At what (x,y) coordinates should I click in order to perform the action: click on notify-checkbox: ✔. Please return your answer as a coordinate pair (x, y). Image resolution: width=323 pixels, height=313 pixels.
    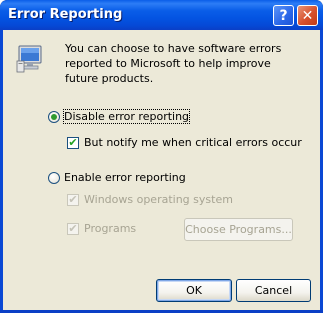
    Looking at the image, I should click on (73, 142).